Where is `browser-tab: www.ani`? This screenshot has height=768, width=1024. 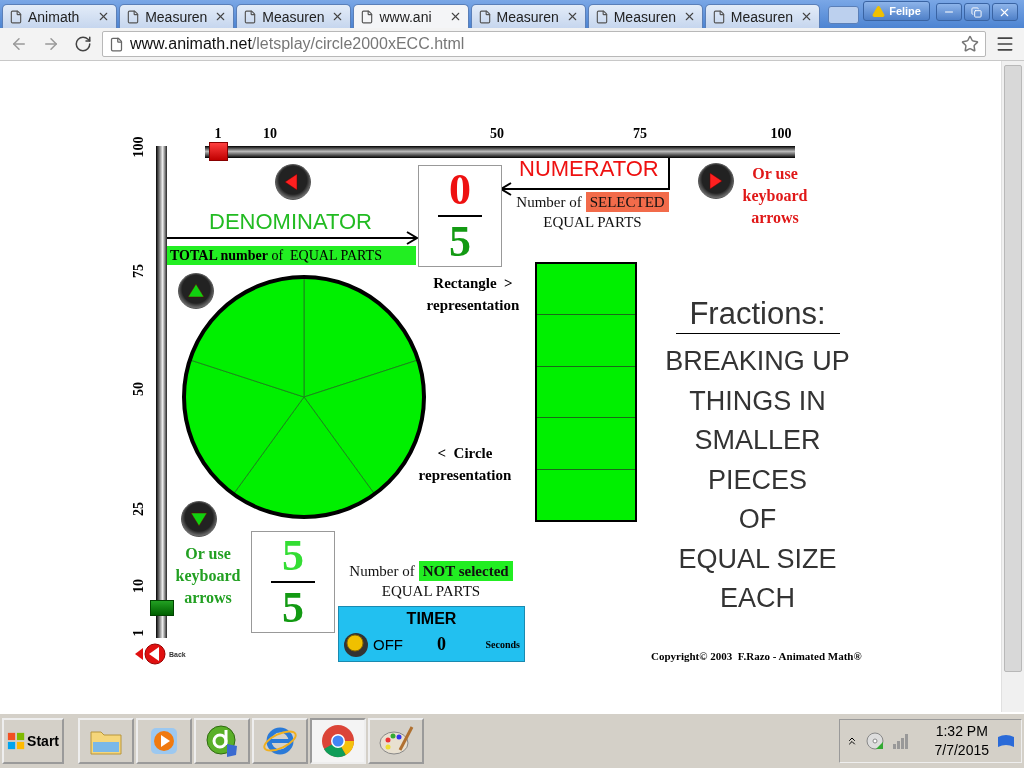
browser-tab: www.ani is located at coordinates (411, 16).